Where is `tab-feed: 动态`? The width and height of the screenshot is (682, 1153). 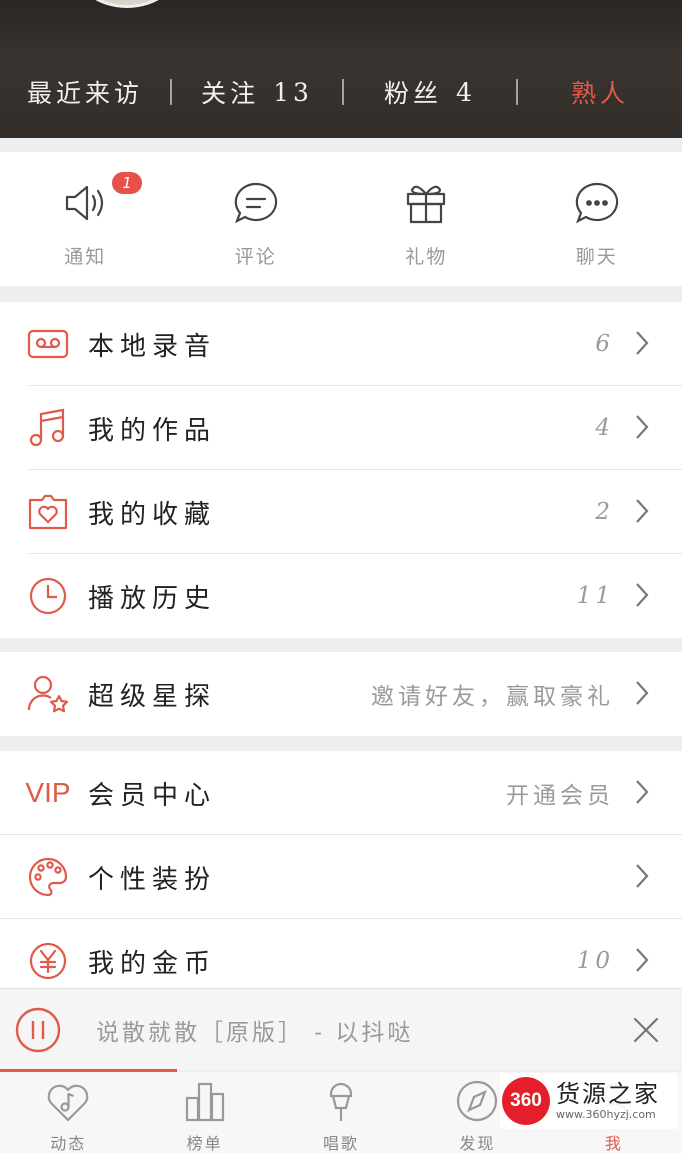 tab-feed: 动态 is located at coordinates (68, 1112).